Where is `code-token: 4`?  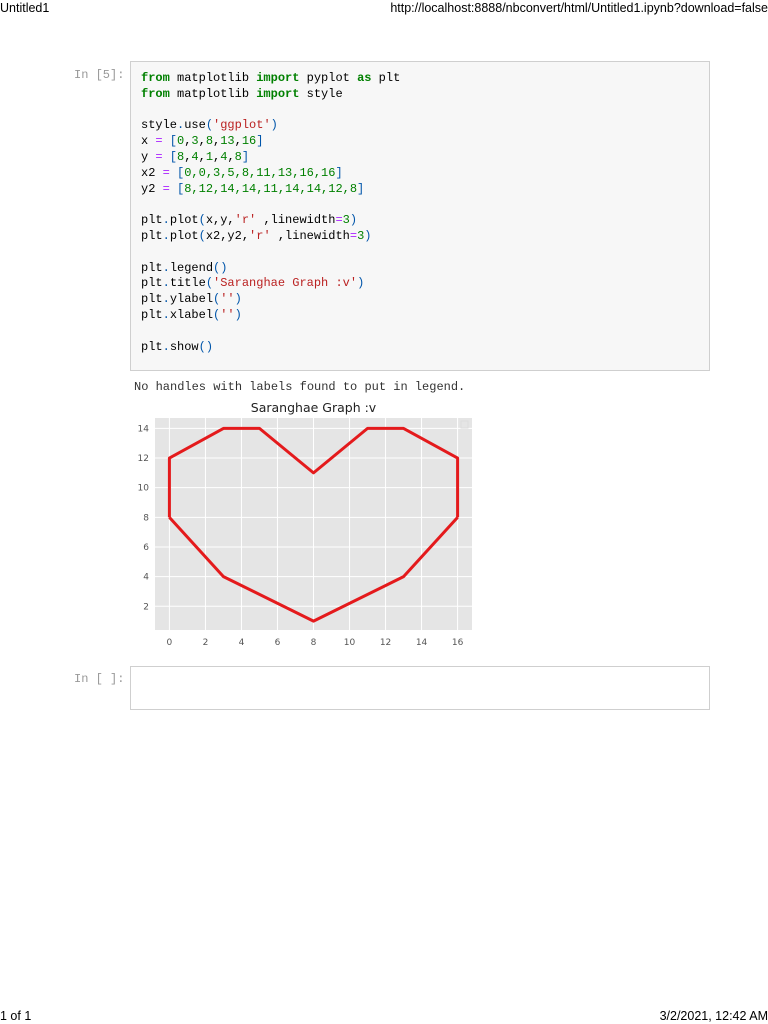
code-token: 4 is located at coordinates (195, 156).